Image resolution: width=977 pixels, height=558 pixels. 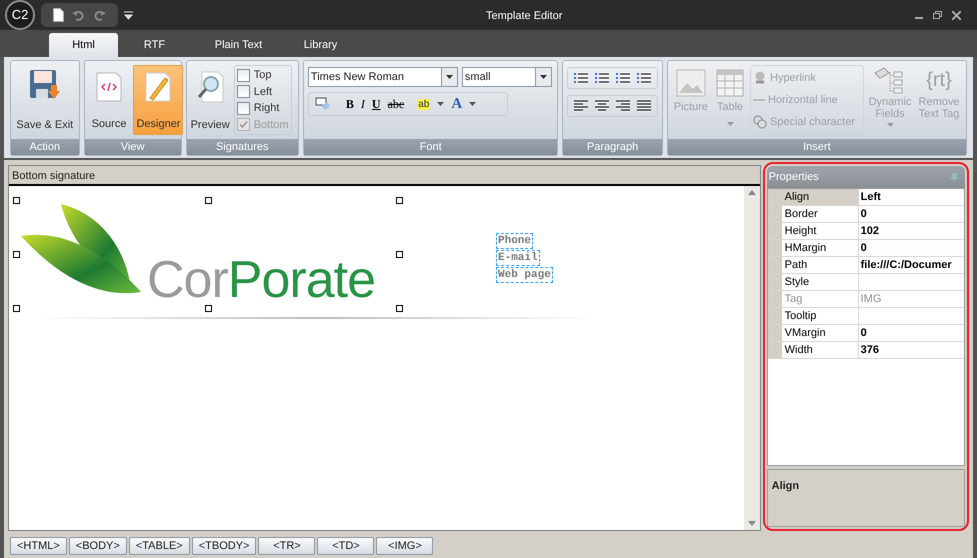 I want to click on element-tag-button: <HTML>, so click(x=38, y=546).